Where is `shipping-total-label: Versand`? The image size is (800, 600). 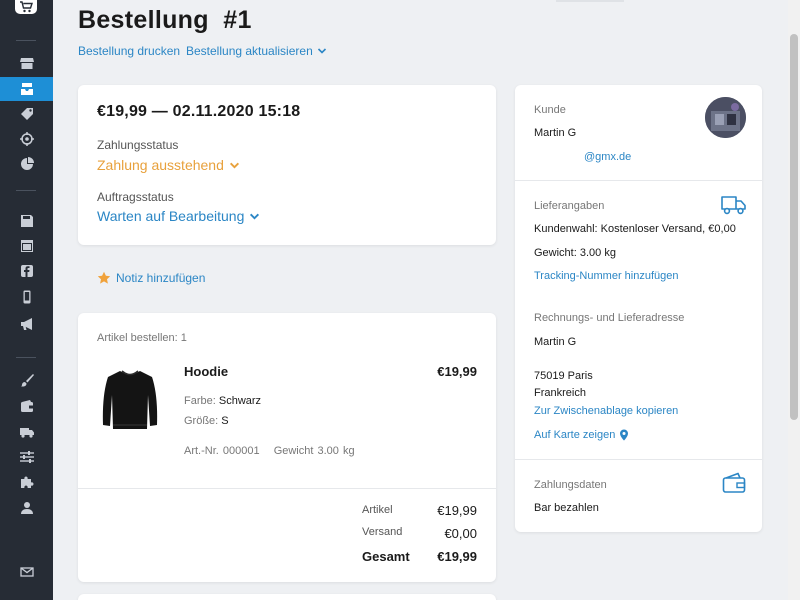
shipping-total-label: Versand is located at coordinates (382, 532).